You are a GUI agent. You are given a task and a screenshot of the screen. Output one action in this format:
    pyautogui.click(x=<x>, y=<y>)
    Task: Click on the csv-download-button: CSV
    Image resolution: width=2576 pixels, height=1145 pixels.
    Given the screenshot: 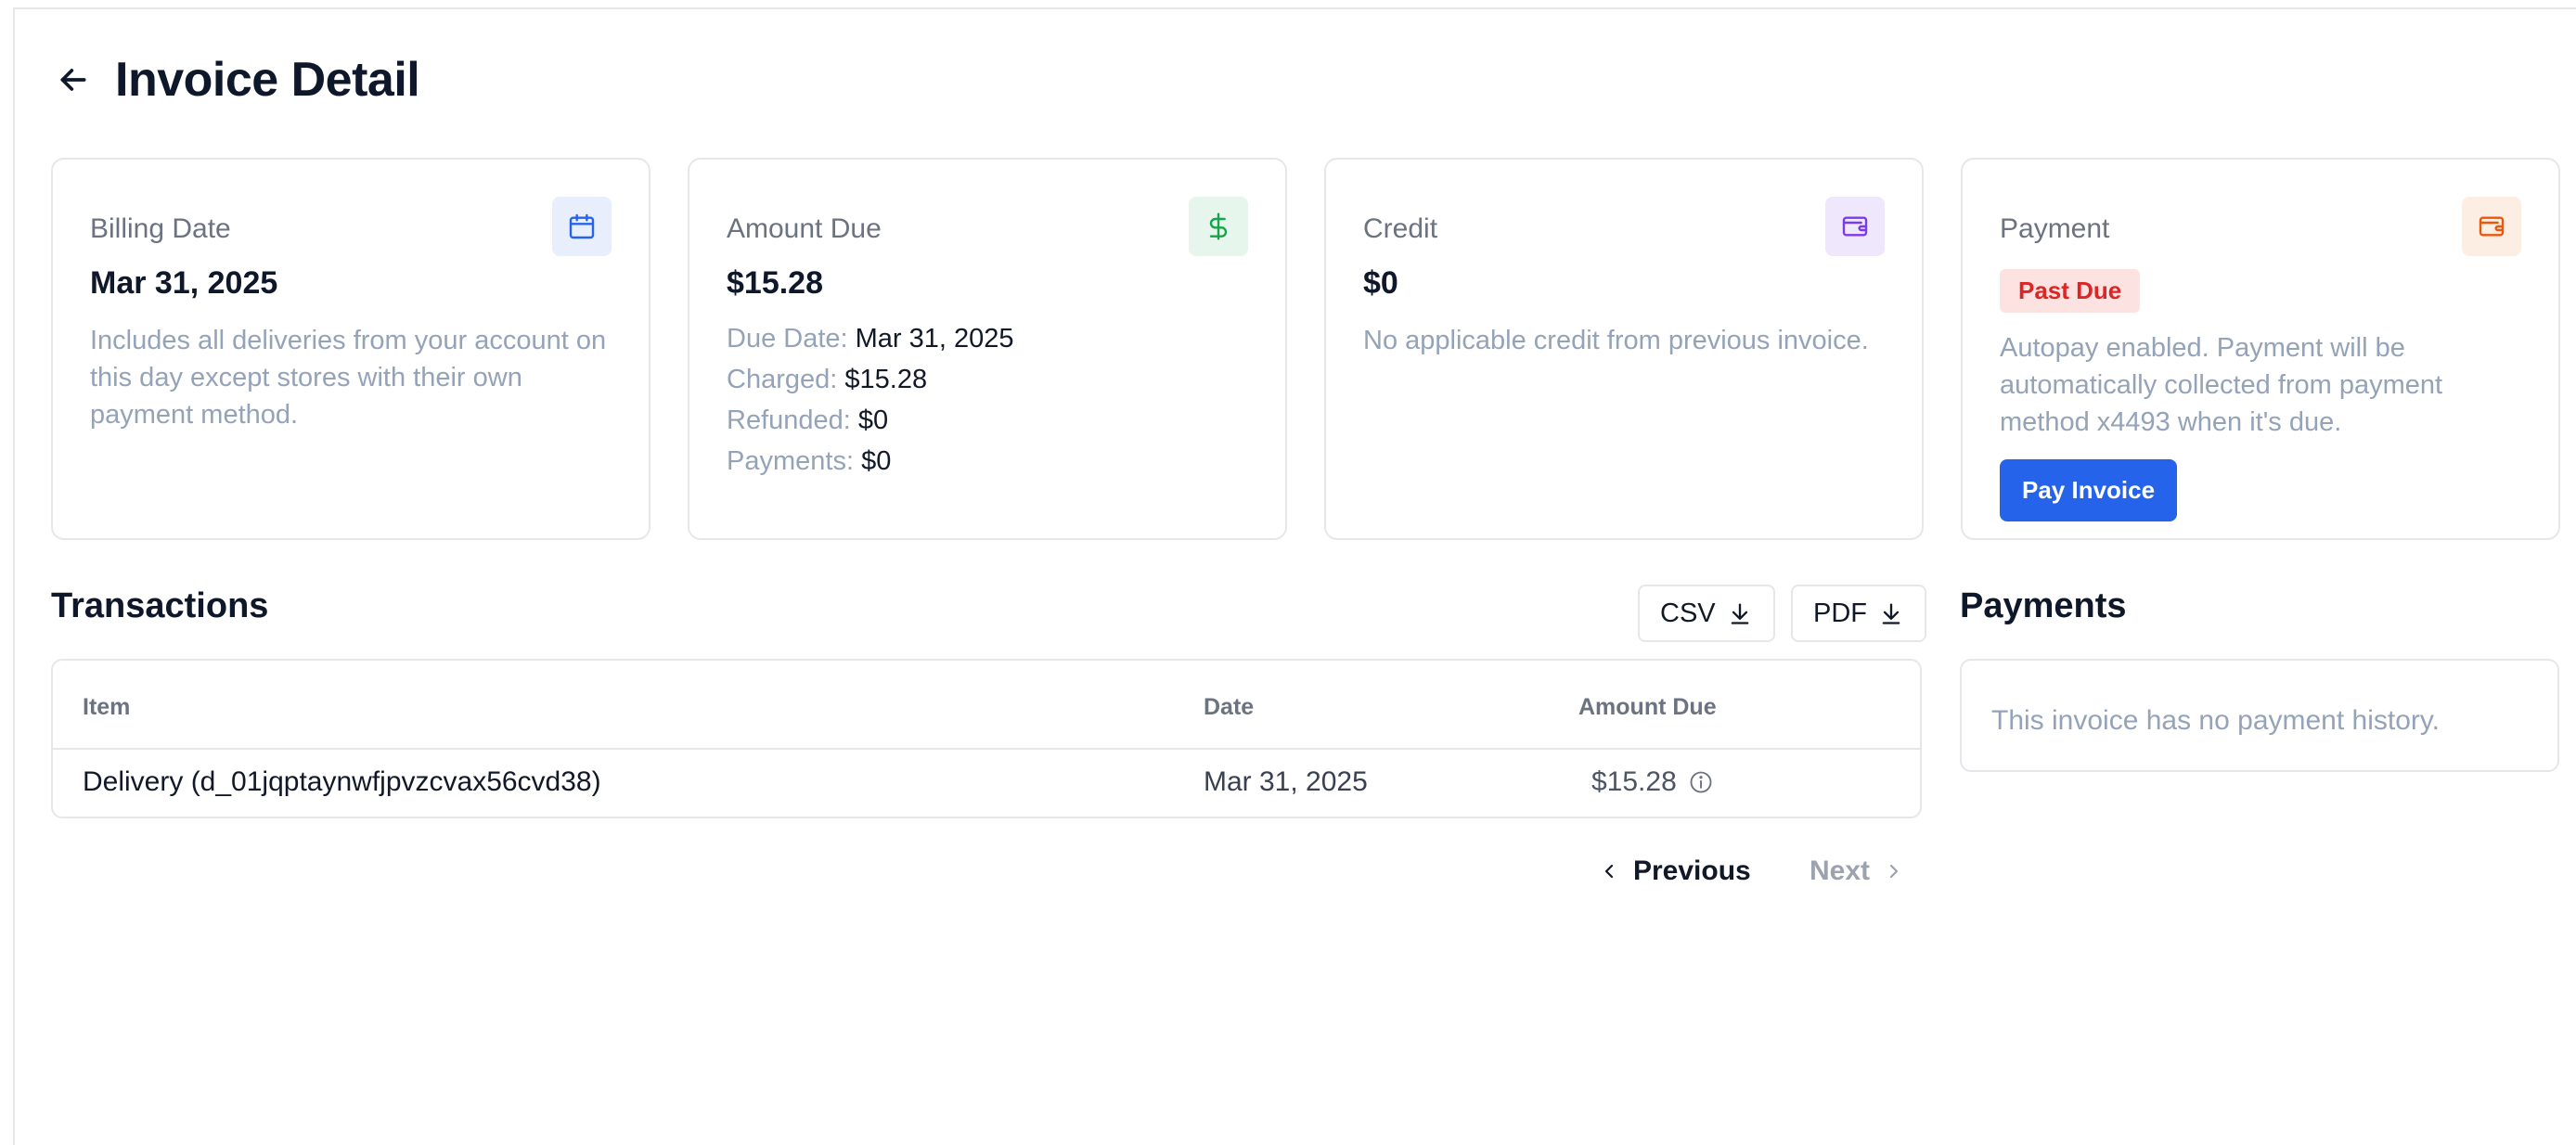 What is the action you would take?
    pyautogui.click(x=1707, y=613)
    